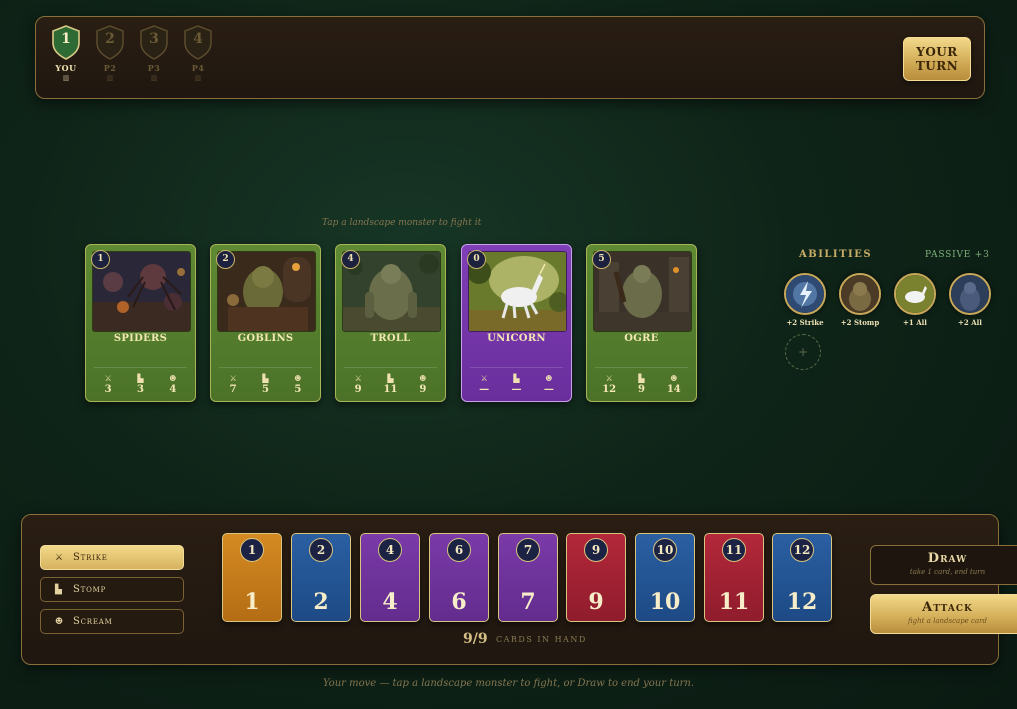 Image resolution: width=1017 pixels, height=709 pixels. What do you see at coordinates (805, 300) in the screenshot?
I see `ability-strike: +2 Strike` at bounding box center [805, 300].